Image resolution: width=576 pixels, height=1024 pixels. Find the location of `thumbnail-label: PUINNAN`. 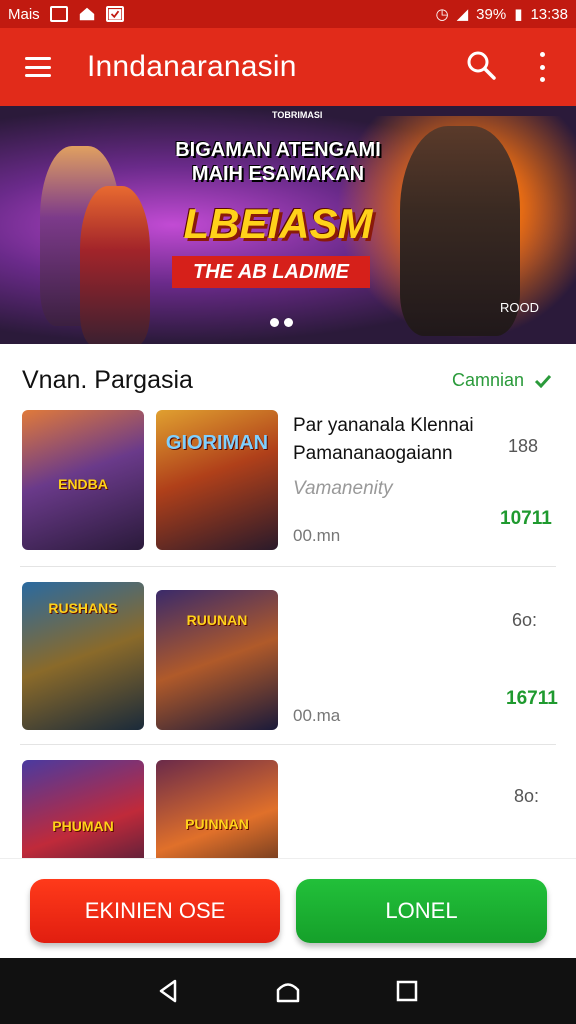

thumbnail-label: PUINNAN is located at coordinates (217, 824).